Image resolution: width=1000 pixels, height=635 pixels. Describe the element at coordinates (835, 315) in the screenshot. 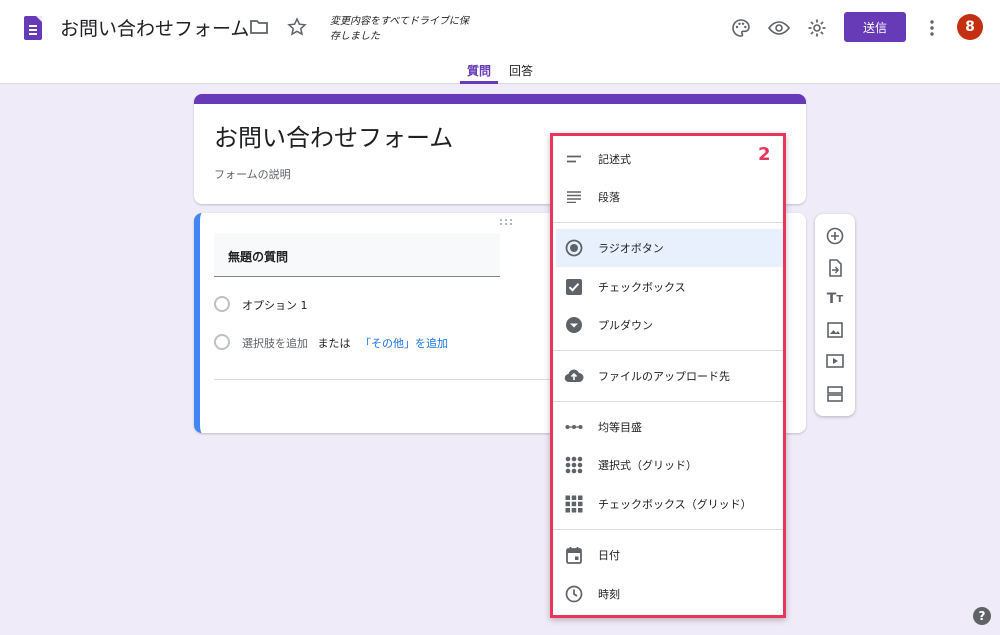

I see `side-toolbar: TT` at that location.